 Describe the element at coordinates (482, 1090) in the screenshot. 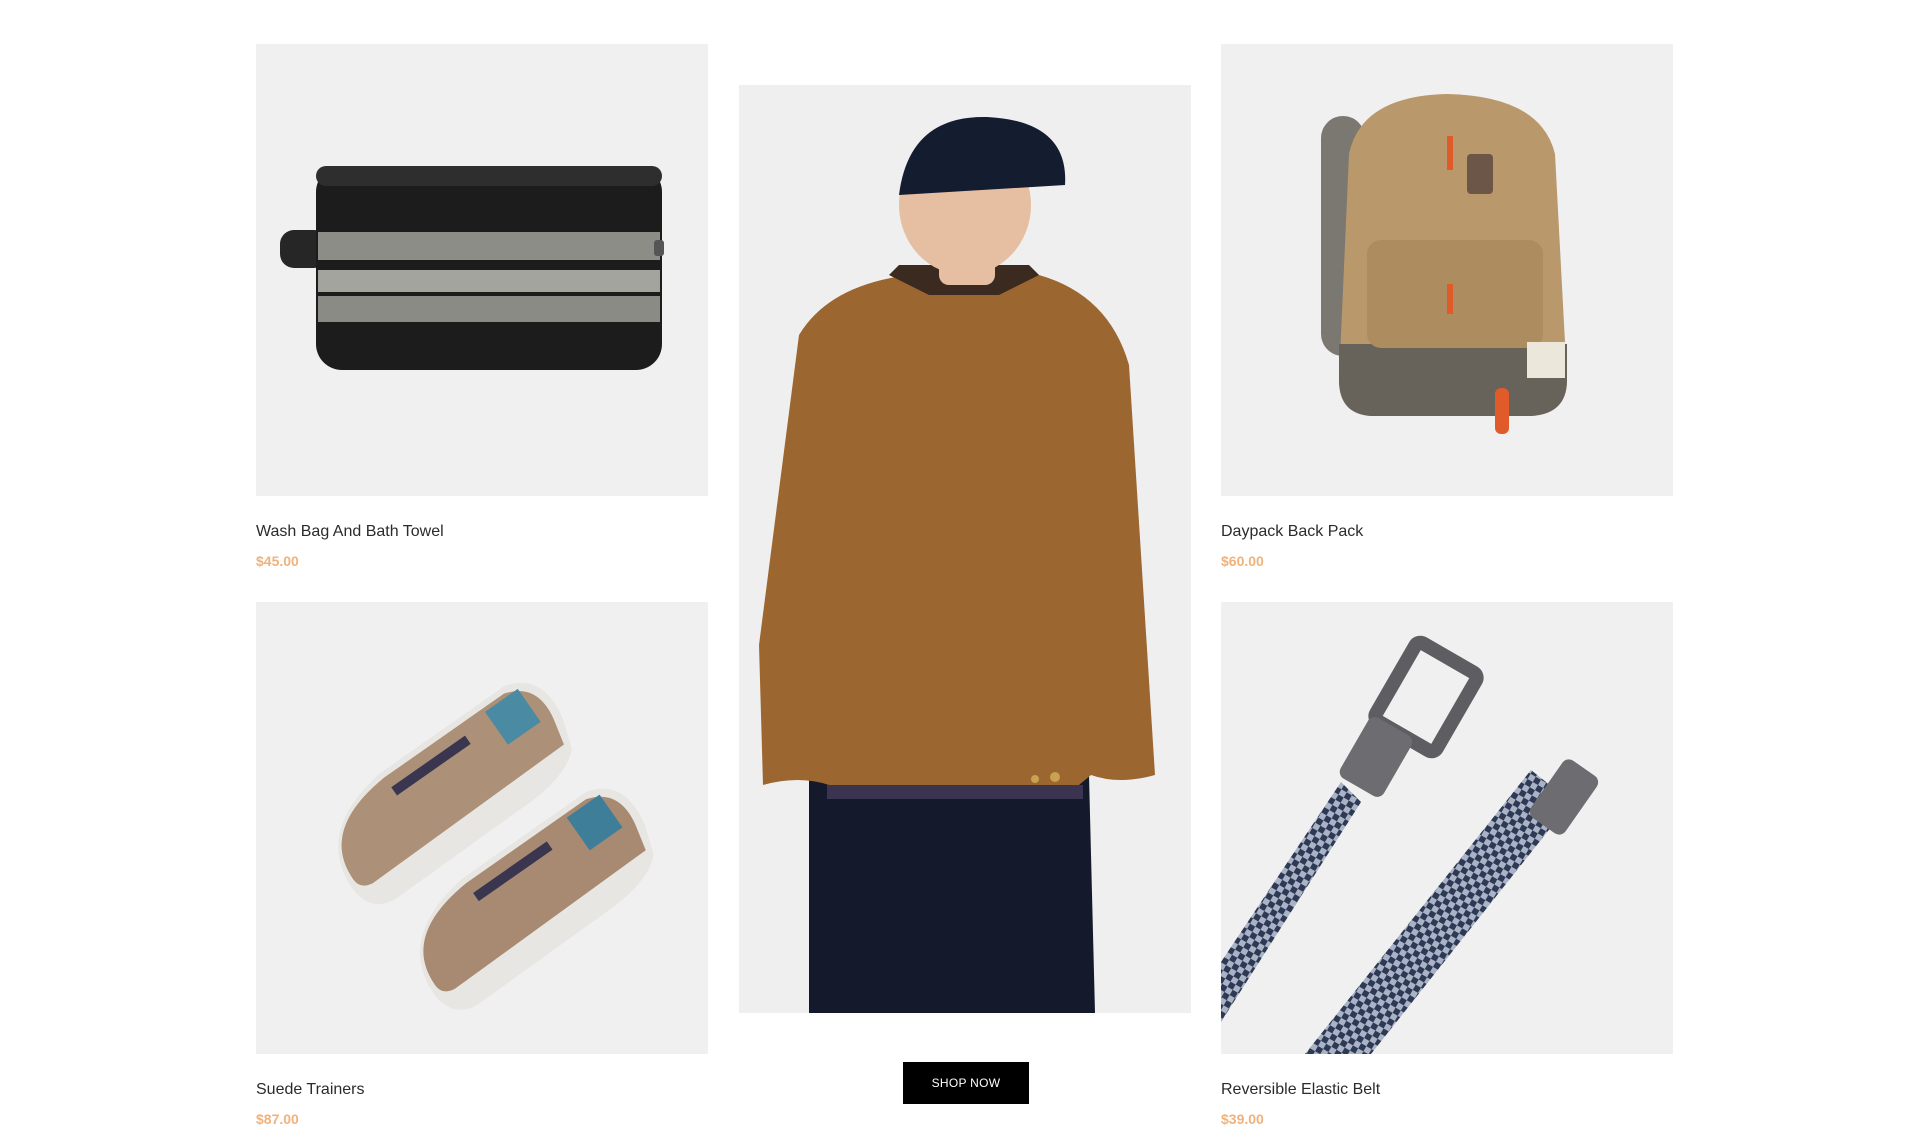

I see `product-title: Suede Trainers` at that location.